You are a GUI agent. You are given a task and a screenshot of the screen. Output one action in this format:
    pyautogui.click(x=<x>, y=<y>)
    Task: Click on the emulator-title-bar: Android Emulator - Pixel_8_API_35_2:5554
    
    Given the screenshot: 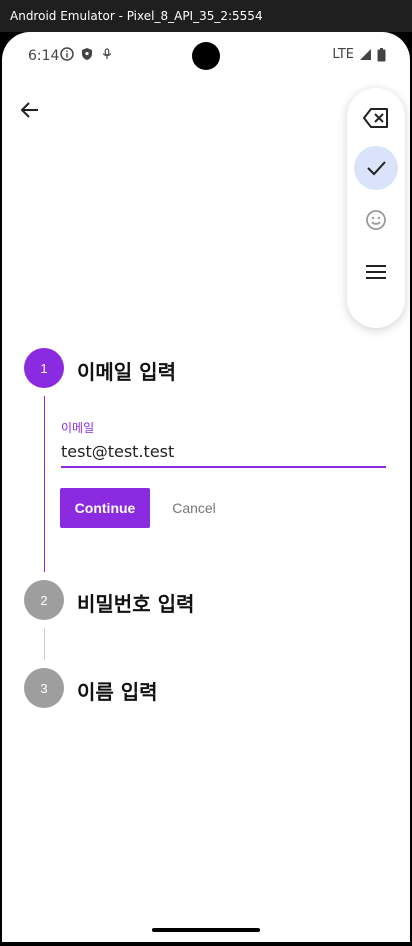 What is the action you would take?
    pyautogui.click(x=206, y=16)
    